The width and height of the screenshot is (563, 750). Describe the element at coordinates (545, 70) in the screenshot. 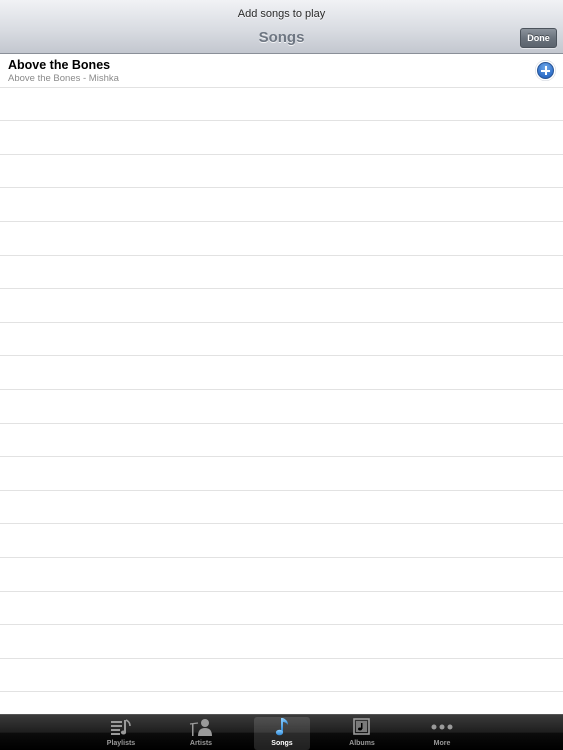

I see `add-song-icon` at that location.